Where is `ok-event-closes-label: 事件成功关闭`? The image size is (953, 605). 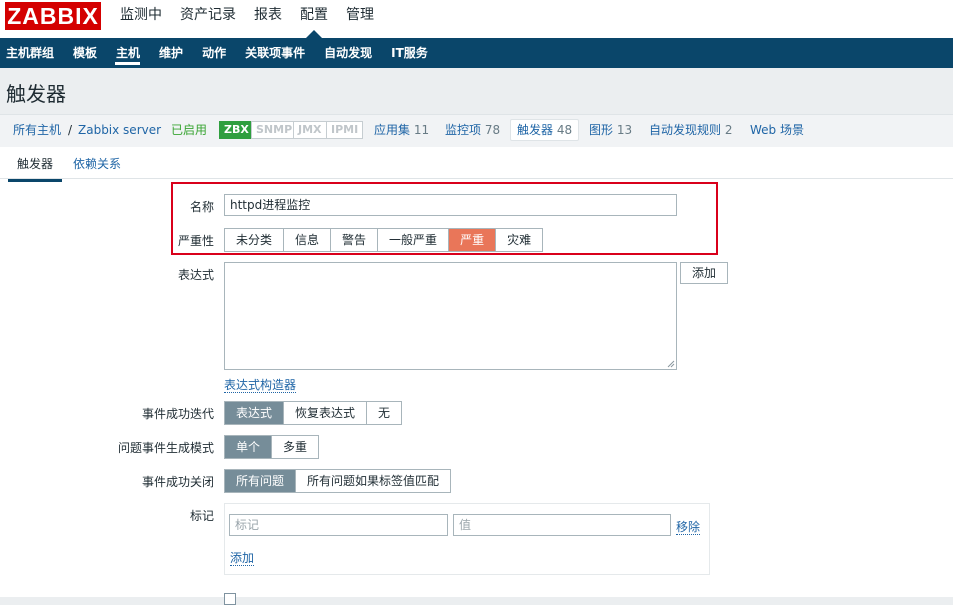 ok-event-closes-label: 事件成功关闭 is located at coordinates (177, 482).